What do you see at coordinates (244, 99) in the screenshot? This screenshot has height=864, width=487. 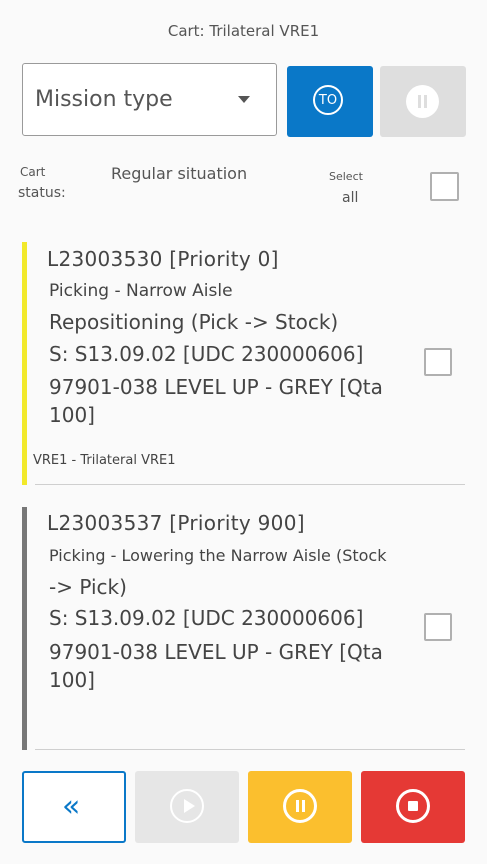 I see `caret-down-icon` at bounding box center [244, 99].